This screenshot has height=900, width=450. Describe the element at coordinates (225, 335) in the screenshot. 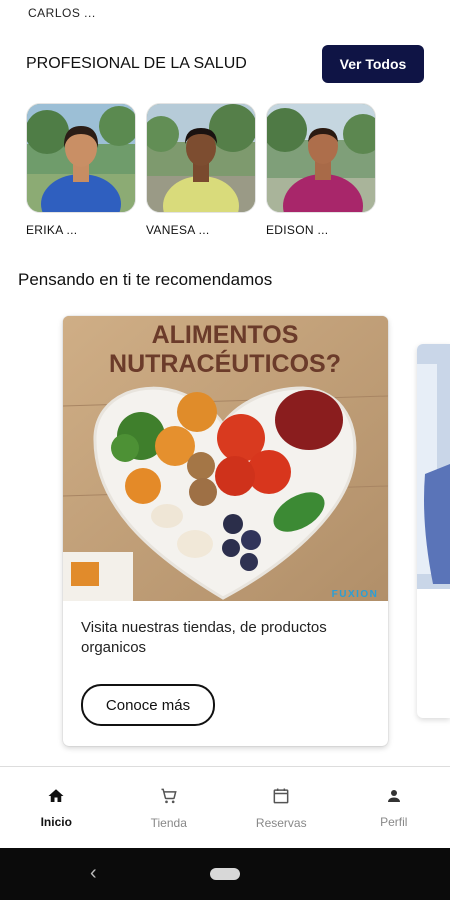

I see `image-heading-1: ALIMENTOS` at that location.